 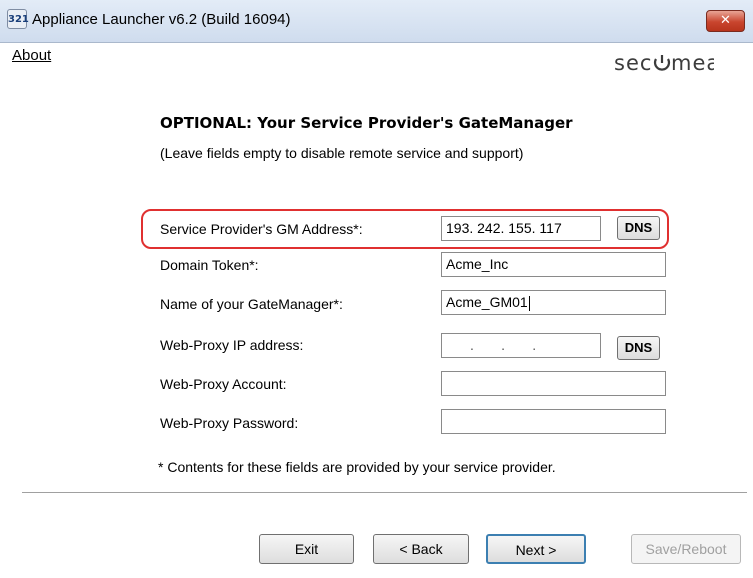 What do you see at coordinates (503, 345) in the screenshot?
I see `proxy-ip-value: . . .` at bounding box center [503, 345].